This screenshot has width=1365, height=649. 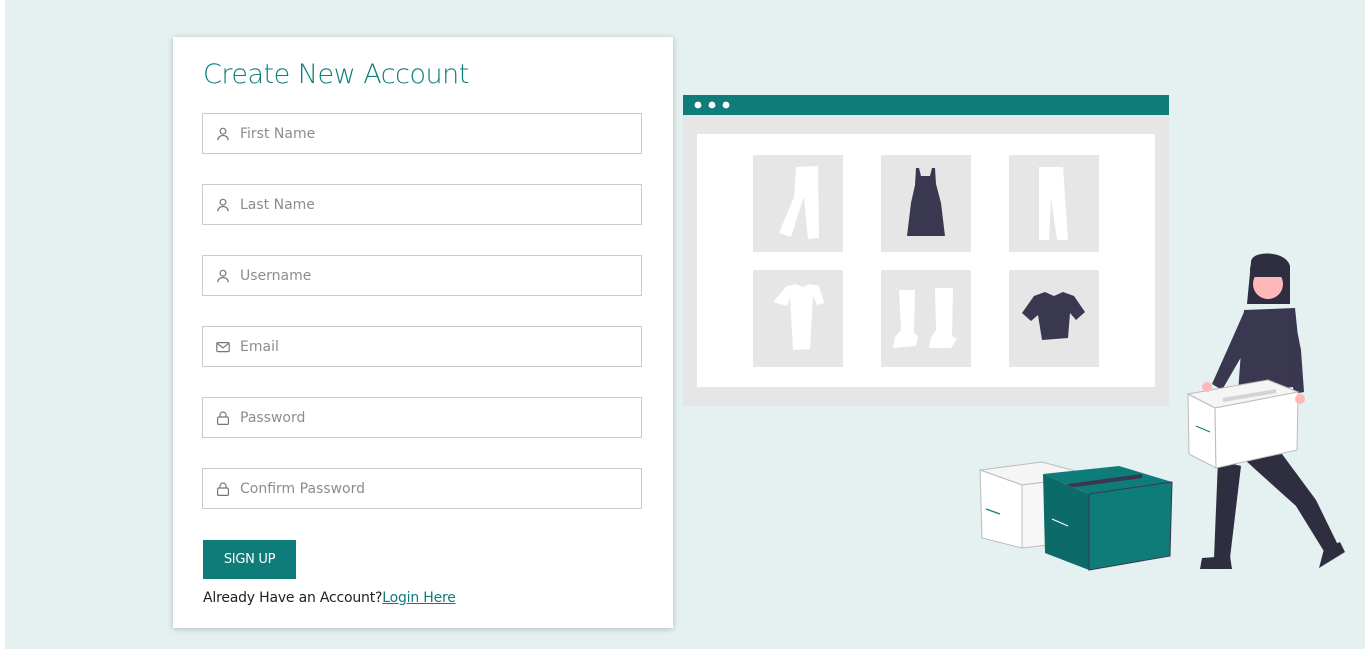 What do you see at coordinates (1265, 411) in the screenshot?
I see `person-illustration` at bounding box center [1265, 411].